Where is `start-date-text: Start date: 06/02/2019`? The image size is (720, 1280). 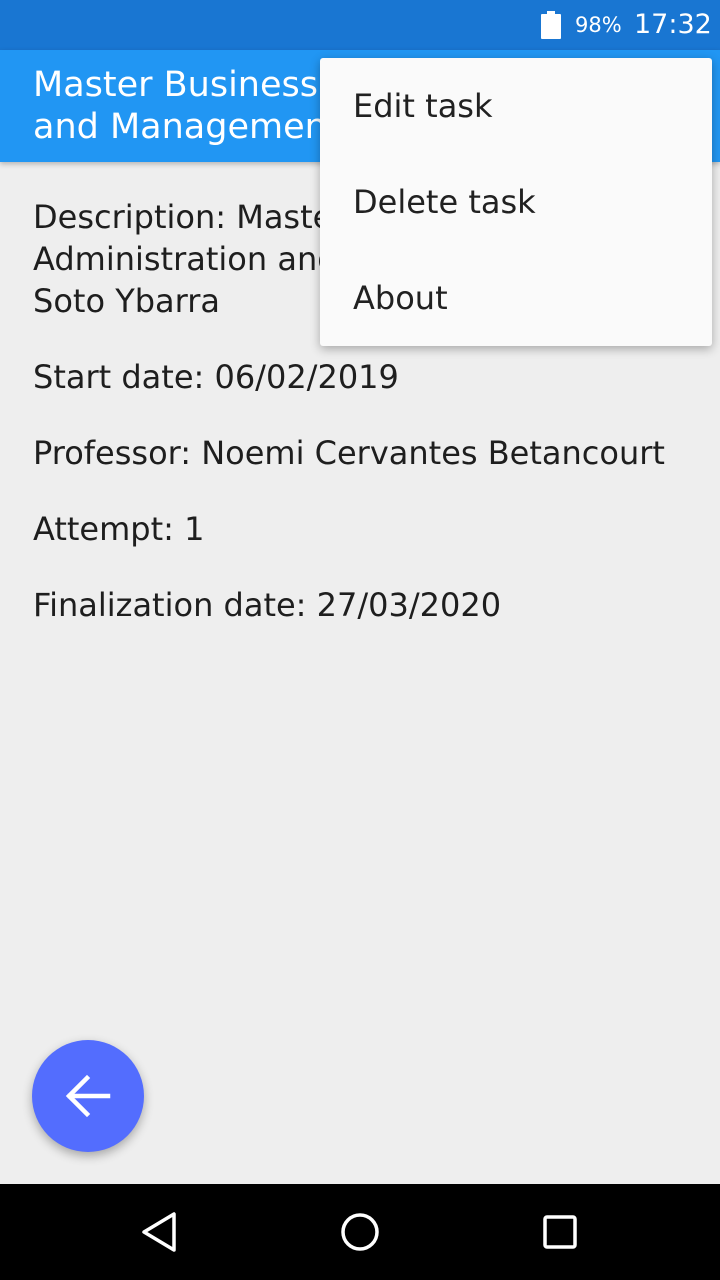
start-date-text: Start date: 06/02/2019 is located at coordinates (216, 377).